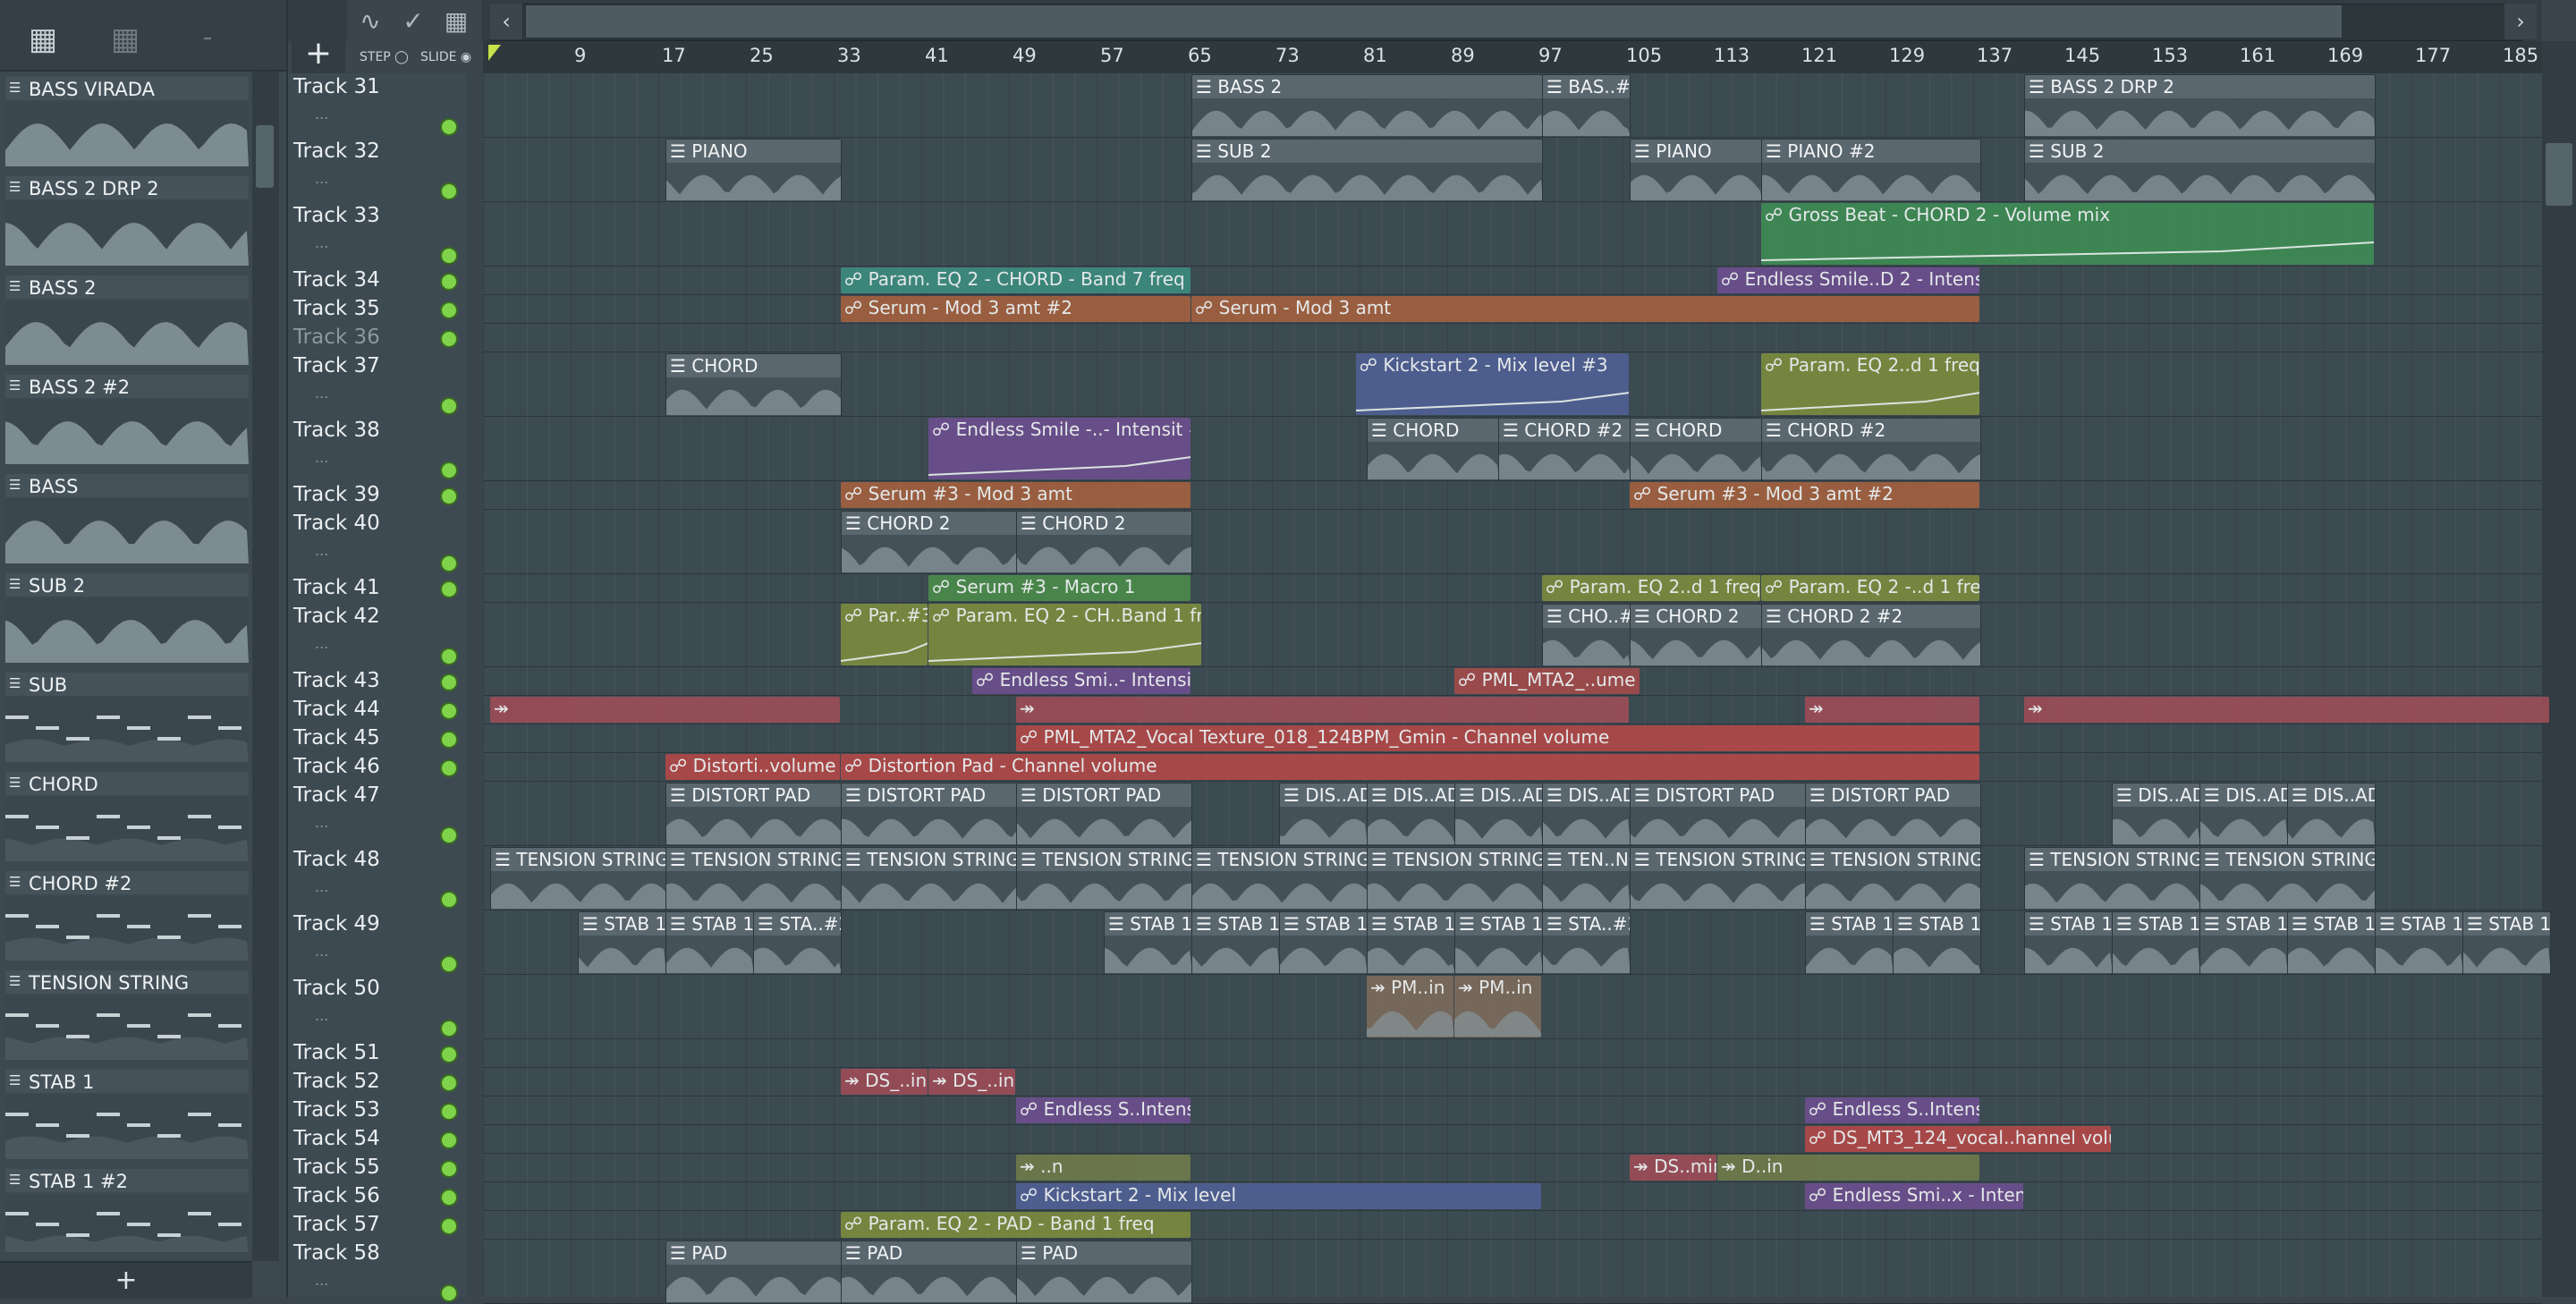  I want to click on pattern-item: ☰ BASS VIRADA, so click(127, 120).